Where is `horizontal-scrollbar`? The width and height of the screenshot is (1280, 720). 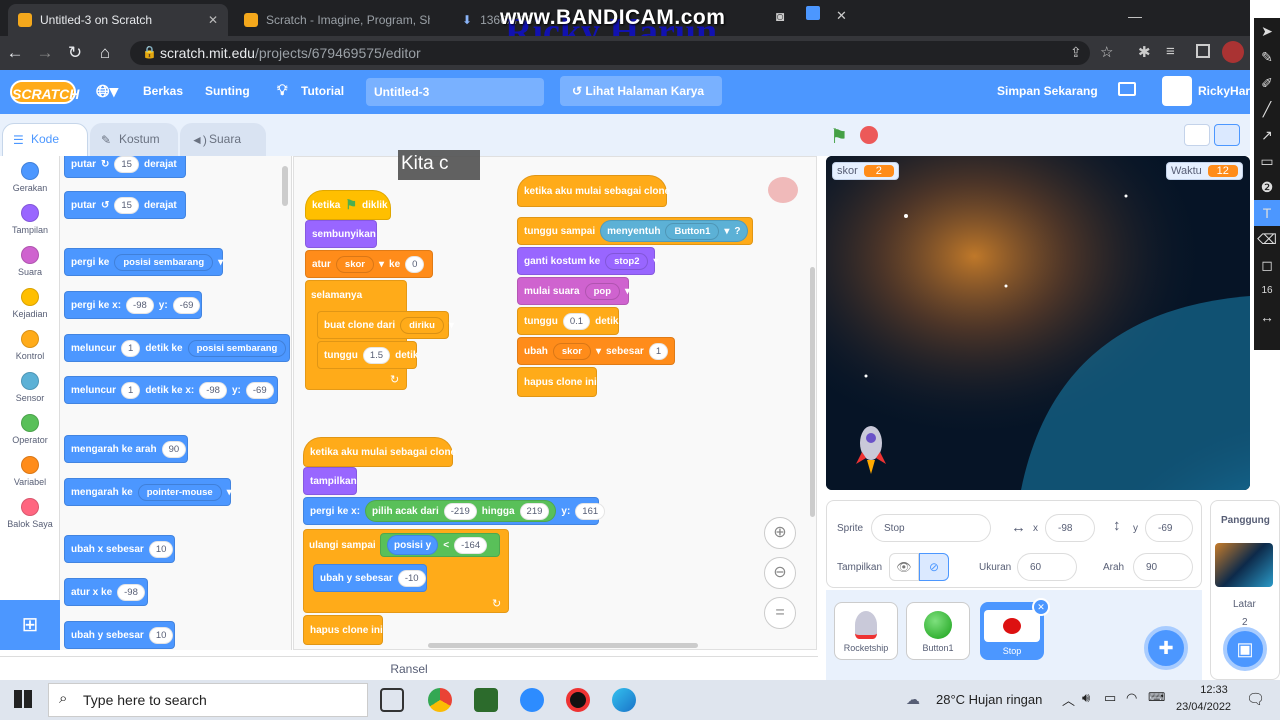
horizontal-scrollbar is located at coordinates (563, 645).